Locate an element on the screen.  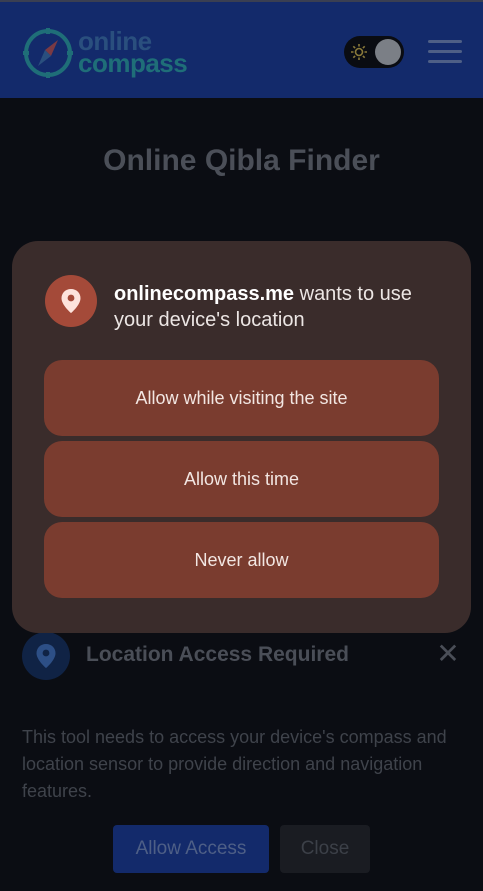
allow-this-time-button: Allow this time is located at coordinates (241, 479).